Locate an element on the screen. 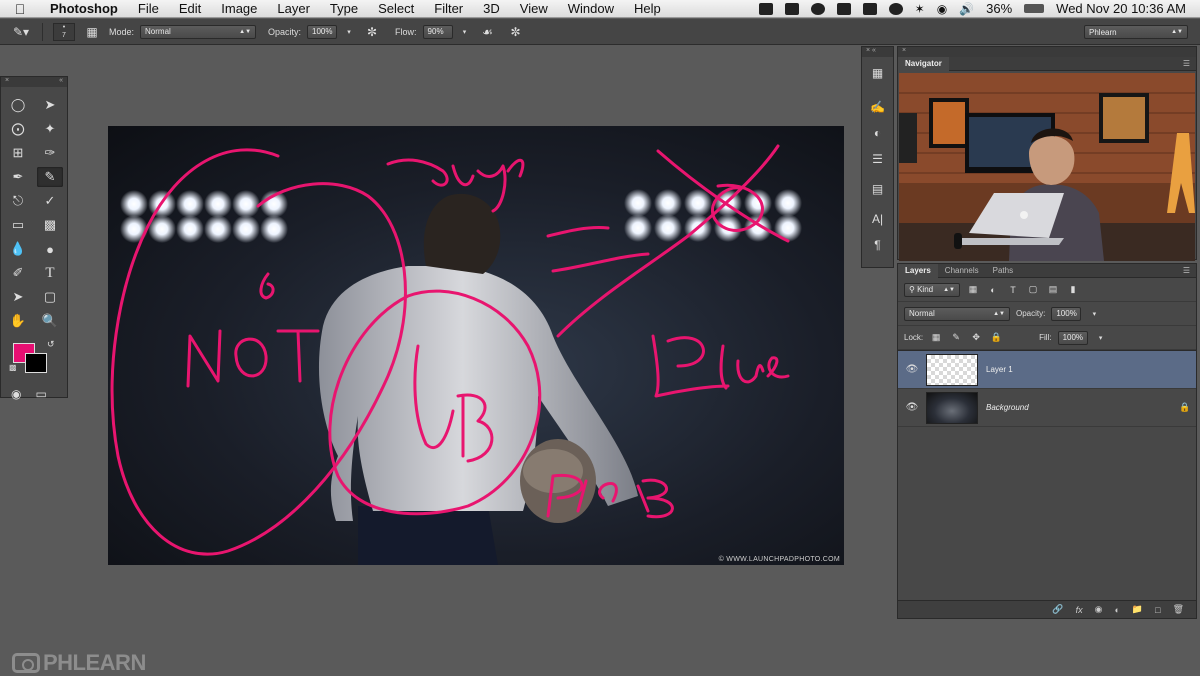  pressure-size-icon: ✼ is located at coordinates (516, 32).